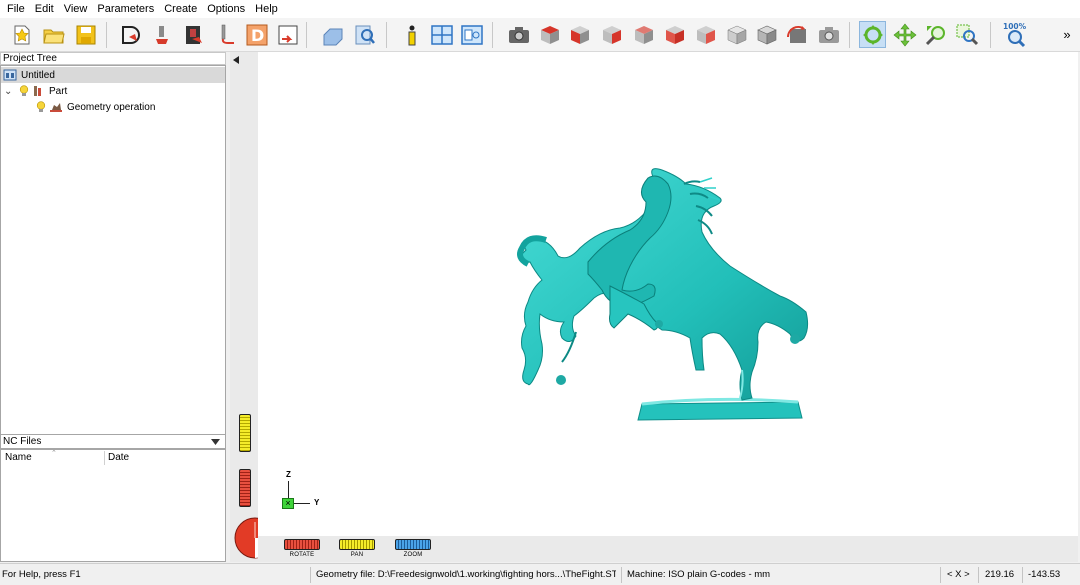 The height and width of the screenshot is (585, 1080). I want to click on project-tree-header: Project Tree, so click(113, 58).